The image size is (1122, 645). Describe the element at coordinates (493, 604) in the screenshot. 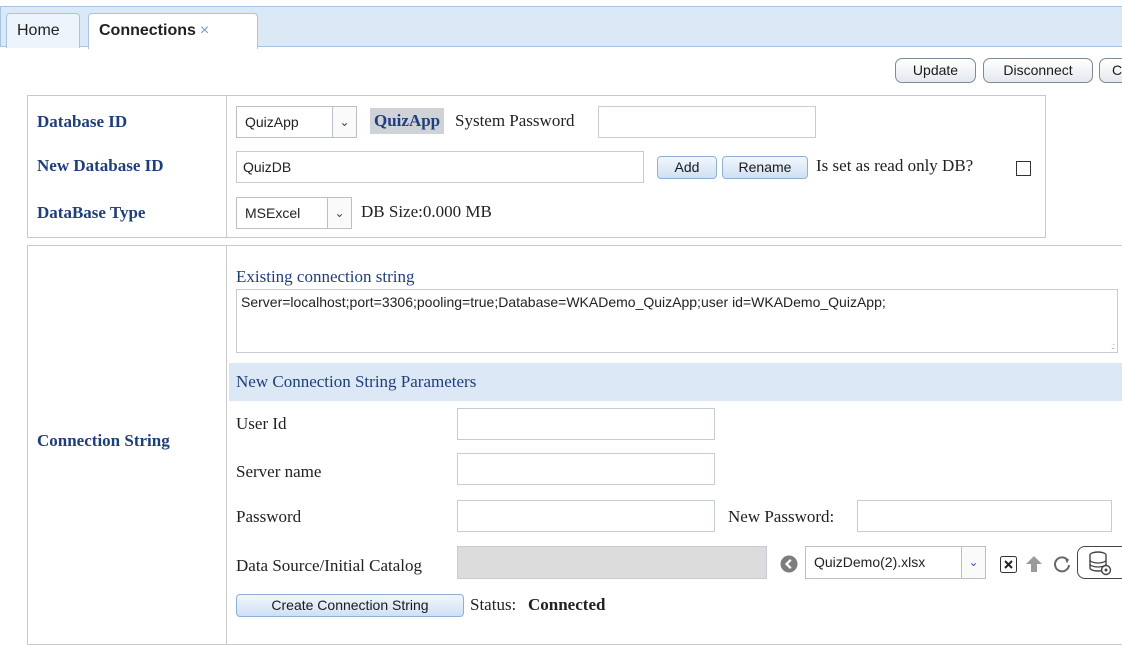

I see `status-label: Status:` at that location.